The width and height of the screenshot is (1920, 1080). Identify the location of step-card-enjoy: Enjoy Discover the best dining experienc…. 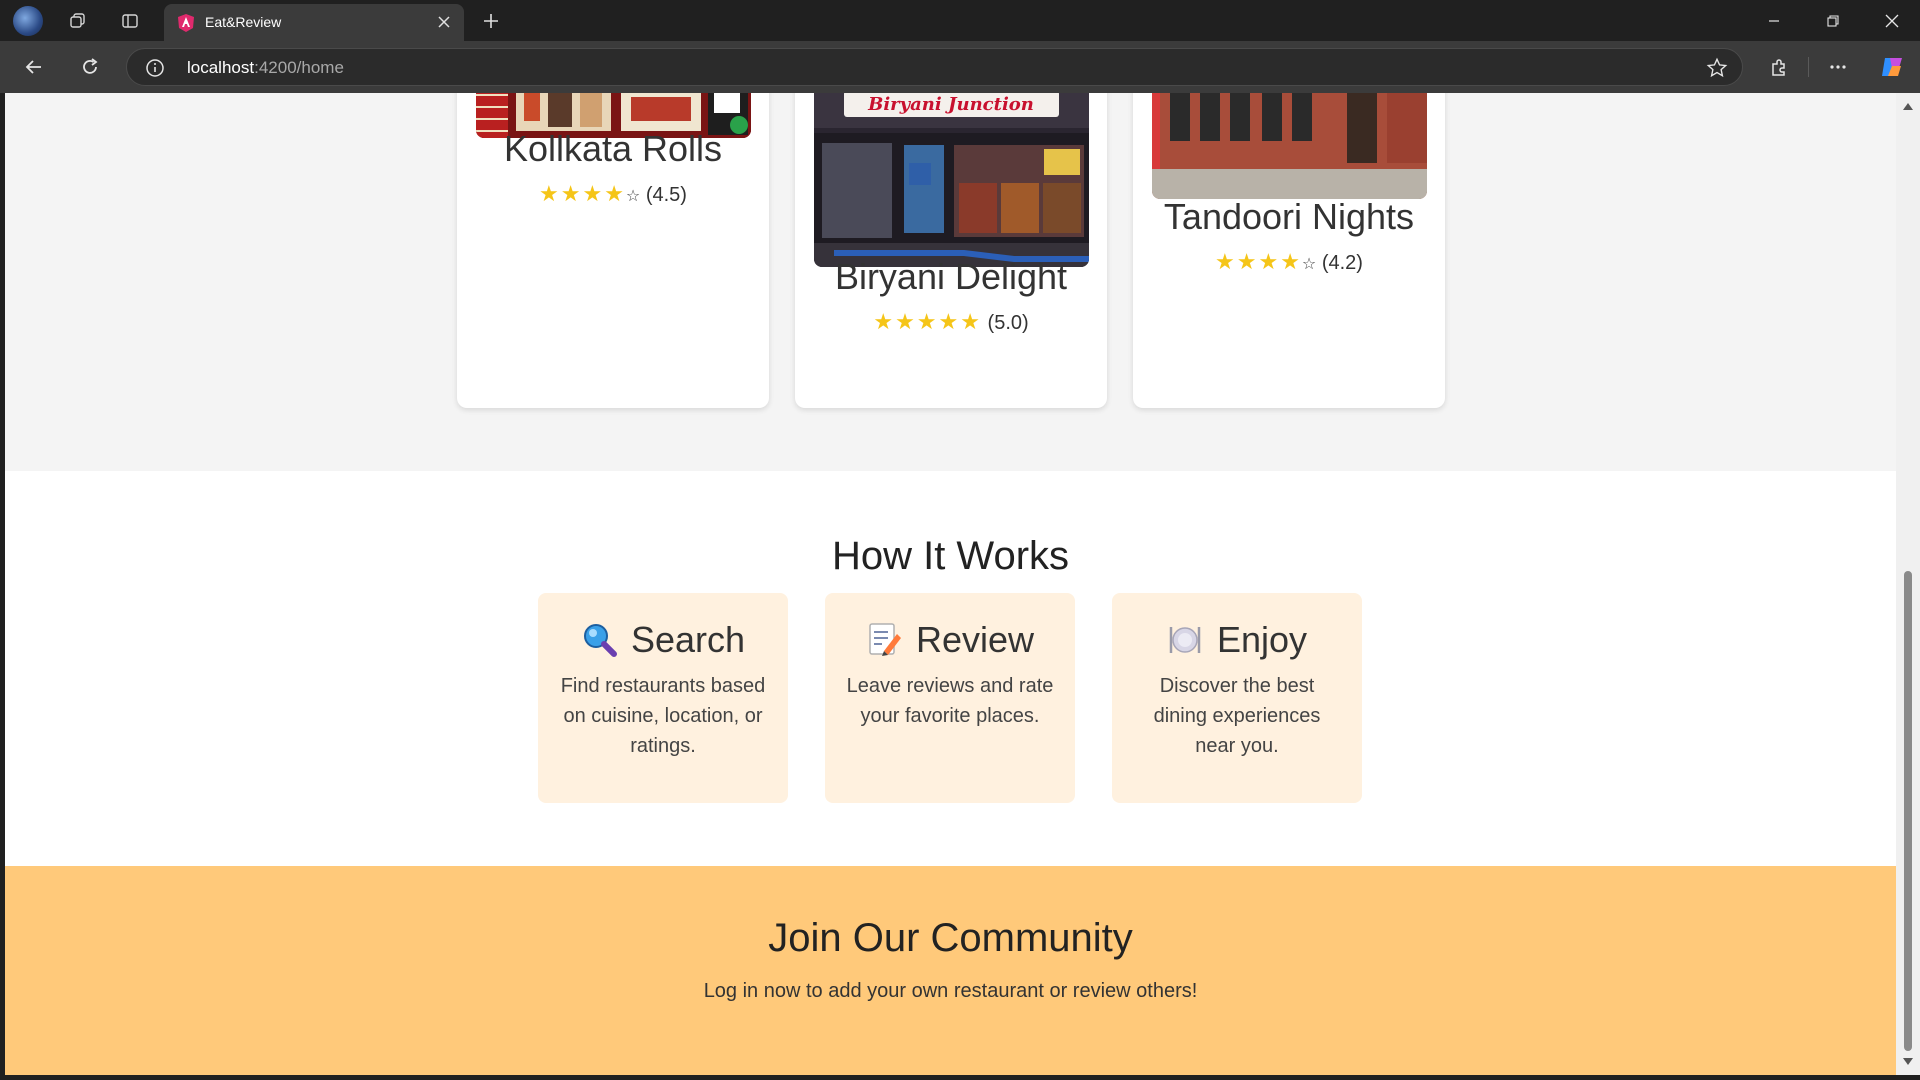
(1237, 698).